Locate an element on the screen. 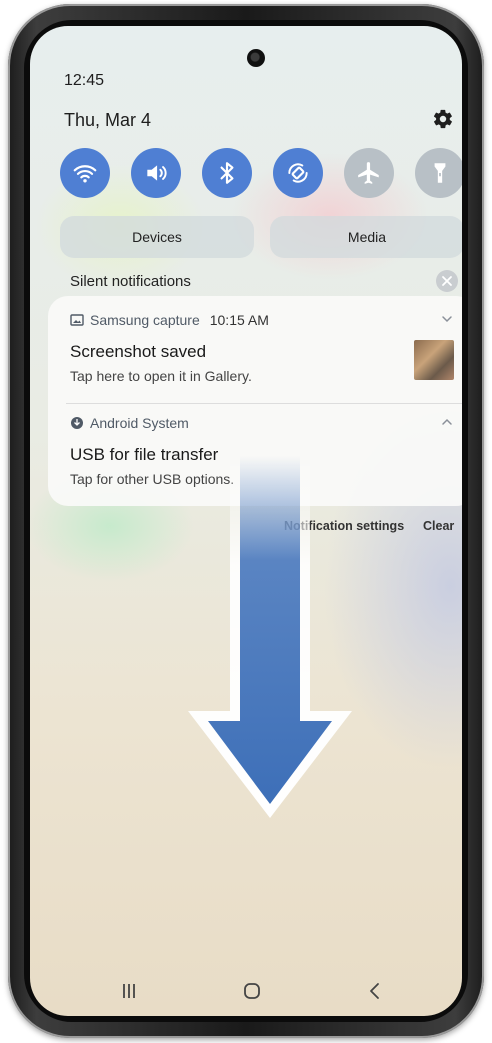 The width and height of the screenshot is (492, 1043). notification-app-row: Android System is located at coordinates (129, 423).